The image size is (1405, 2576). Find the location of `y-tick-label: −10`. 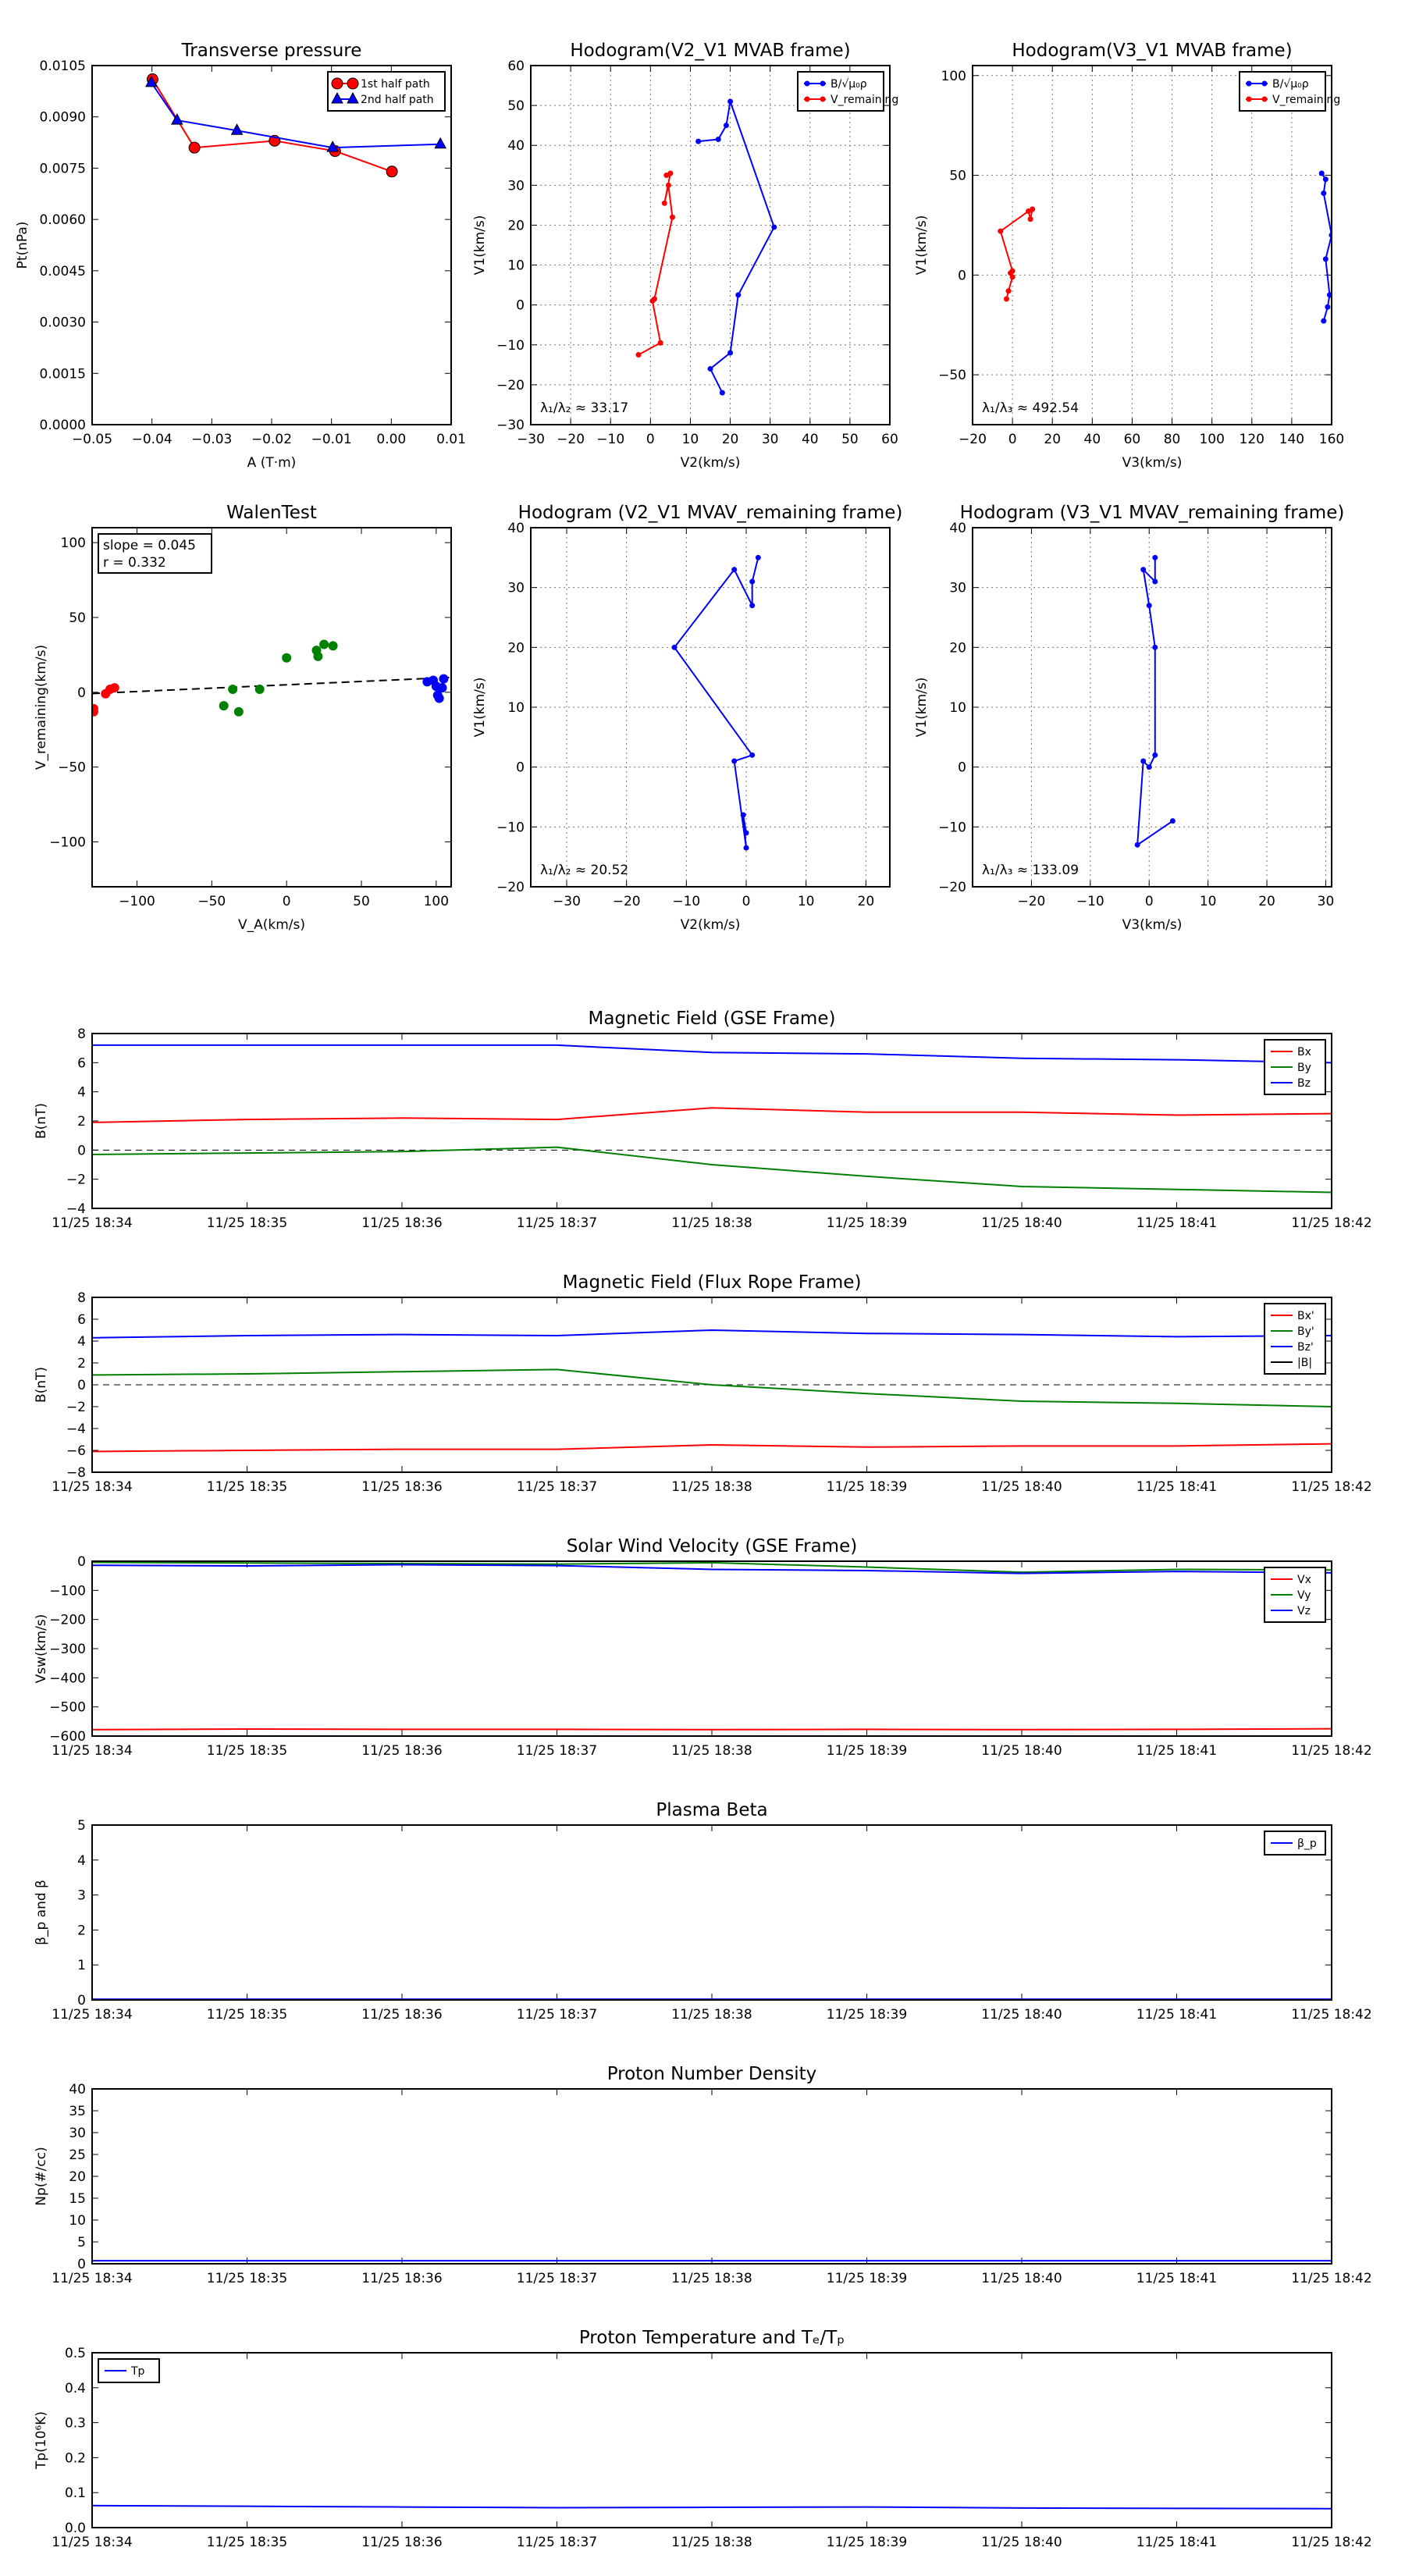

y-tick-label: −10 is located at coordinates (511, 828).